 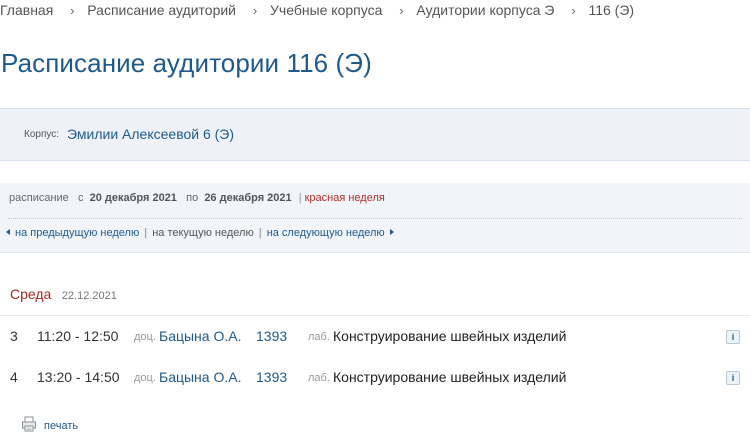 What do you see at coordinates (78, 336) in the screenshot?
I see `lesson-time: 11:20 - 12:50` at bounding box center [78, 336].